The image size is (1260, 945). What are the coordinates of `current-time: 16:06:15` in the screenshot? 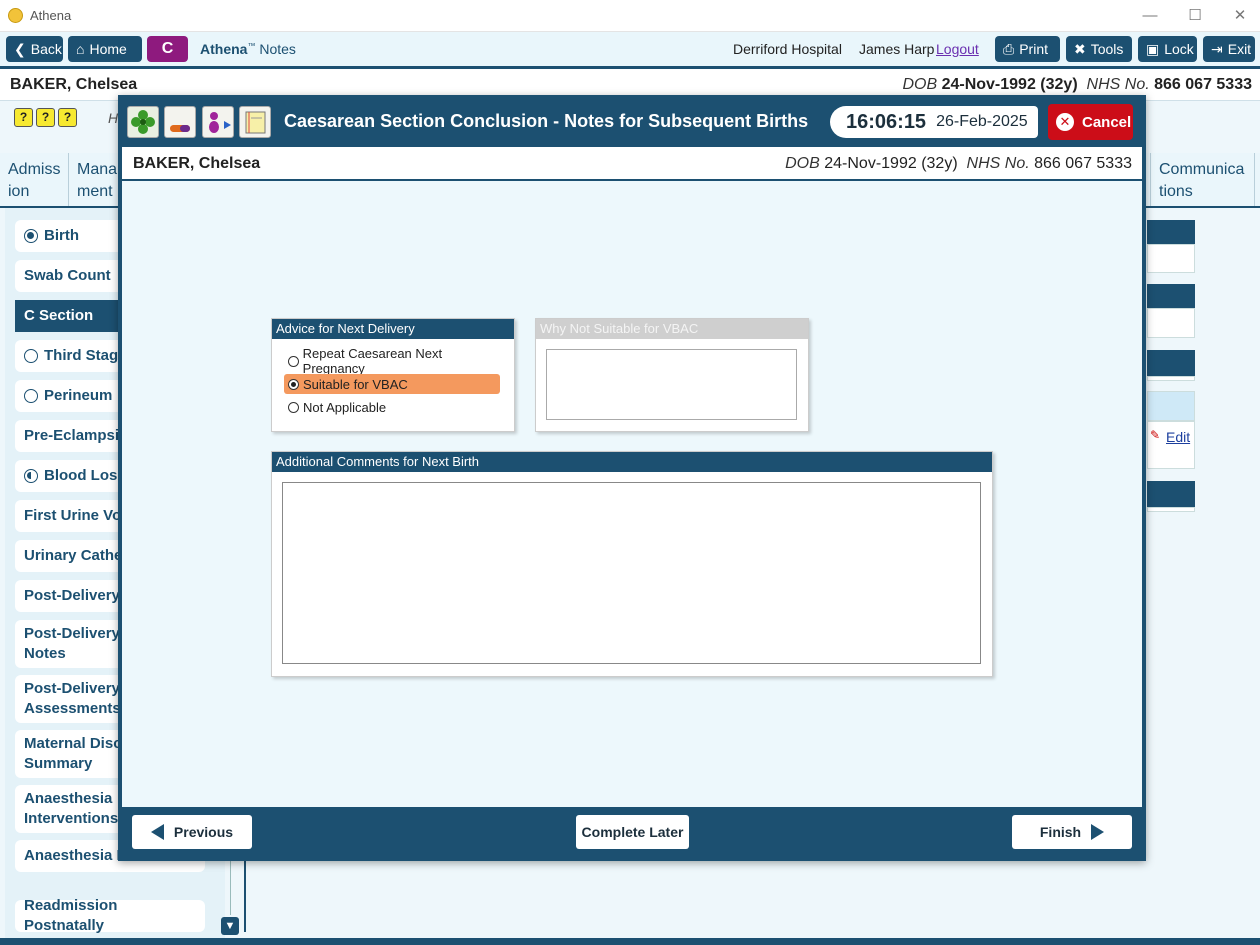 It's located at (886, 121).